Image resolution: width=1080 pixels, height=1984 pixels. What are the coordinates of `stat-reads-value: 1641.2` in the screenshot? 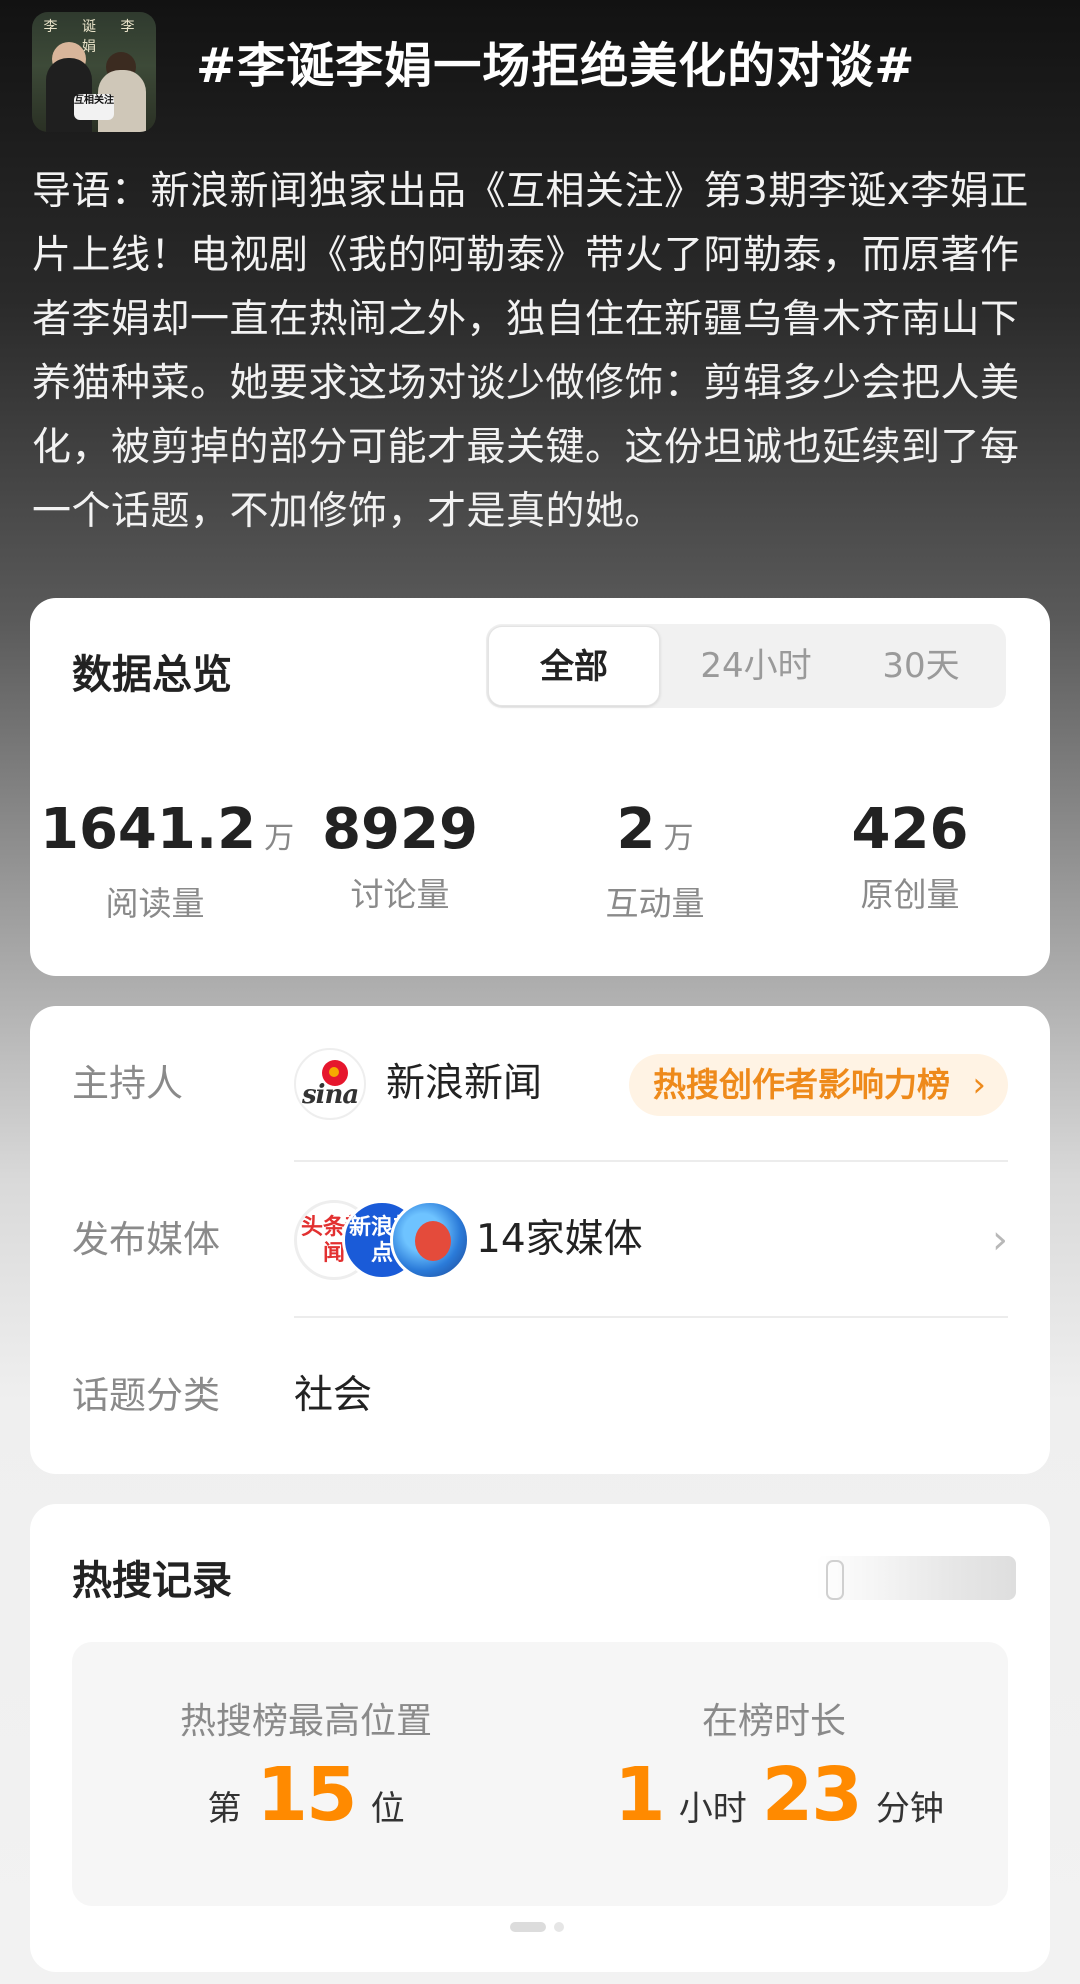 It's located at (148, 829).